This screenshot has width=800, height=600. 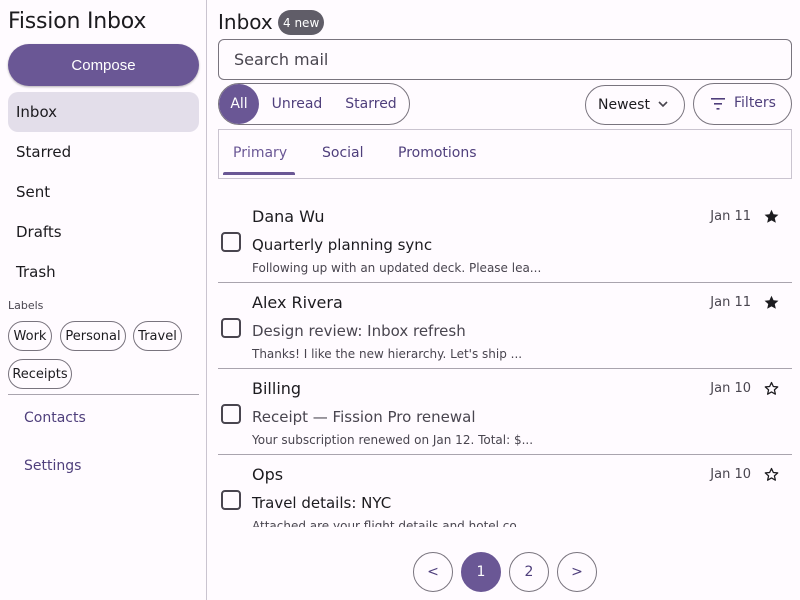 What do you see at coordinates (342, 245) in the screenshot?
I see `message-subject: Quarterly planning sync` at bounding box center [342, 245].